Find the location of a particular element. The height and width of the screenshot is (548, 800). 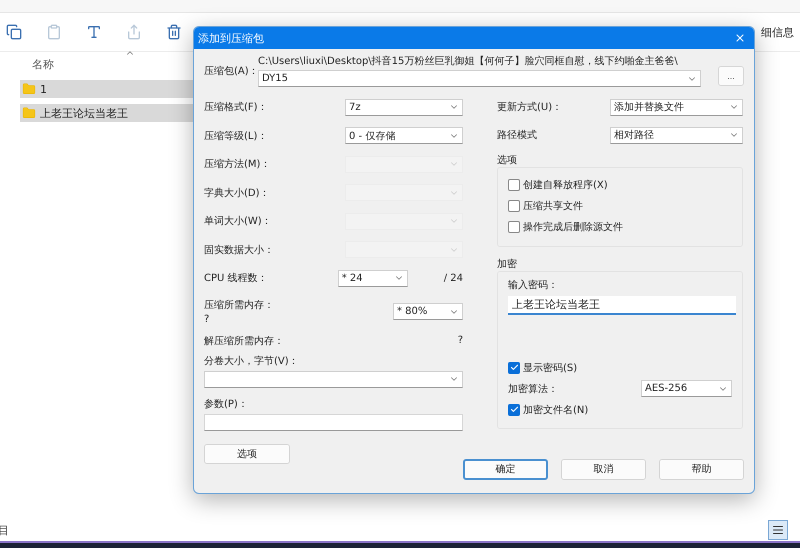

archive-path: C:\Users\liuxi\Desktop\抖音15万粉丝巨乳御姐【何何子】脸穴同框自慰，线下约啪金主爸爸\ is located at coordinates (468, 61).